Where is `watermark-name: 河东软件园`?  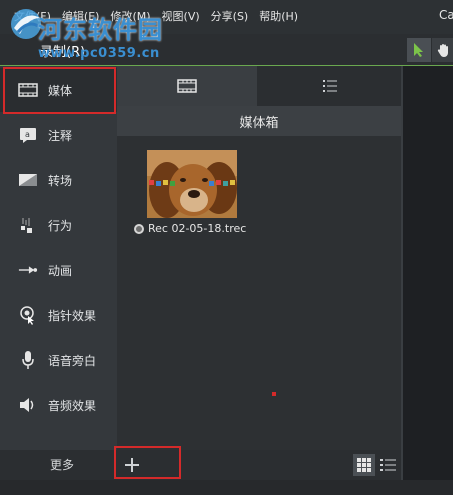 watermark-name: 河东软件园 is located at coordinates (100, 29).